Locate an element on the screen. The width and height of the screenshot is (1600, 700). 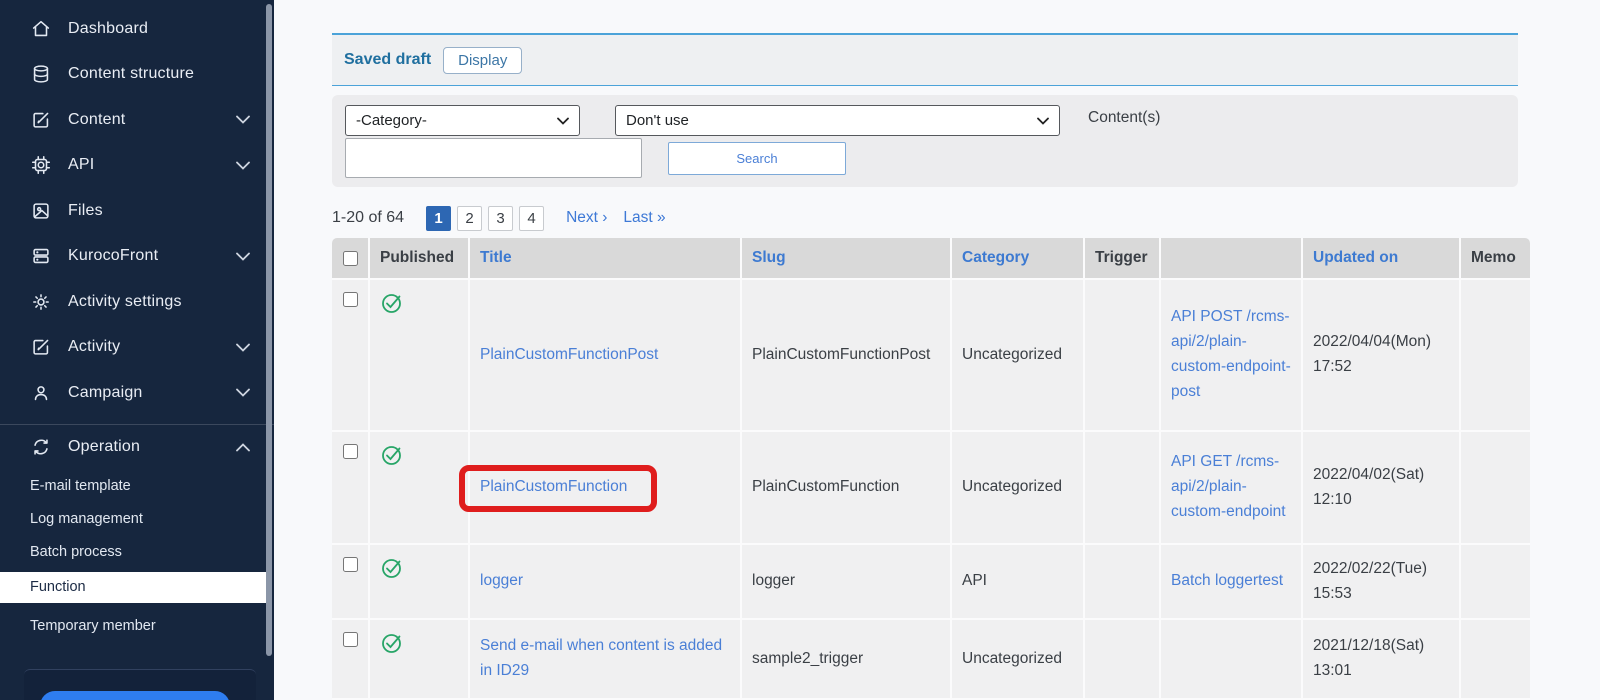
sidebar-subitem-temporary-member: Temporary member is located at coordinates (137, 626).